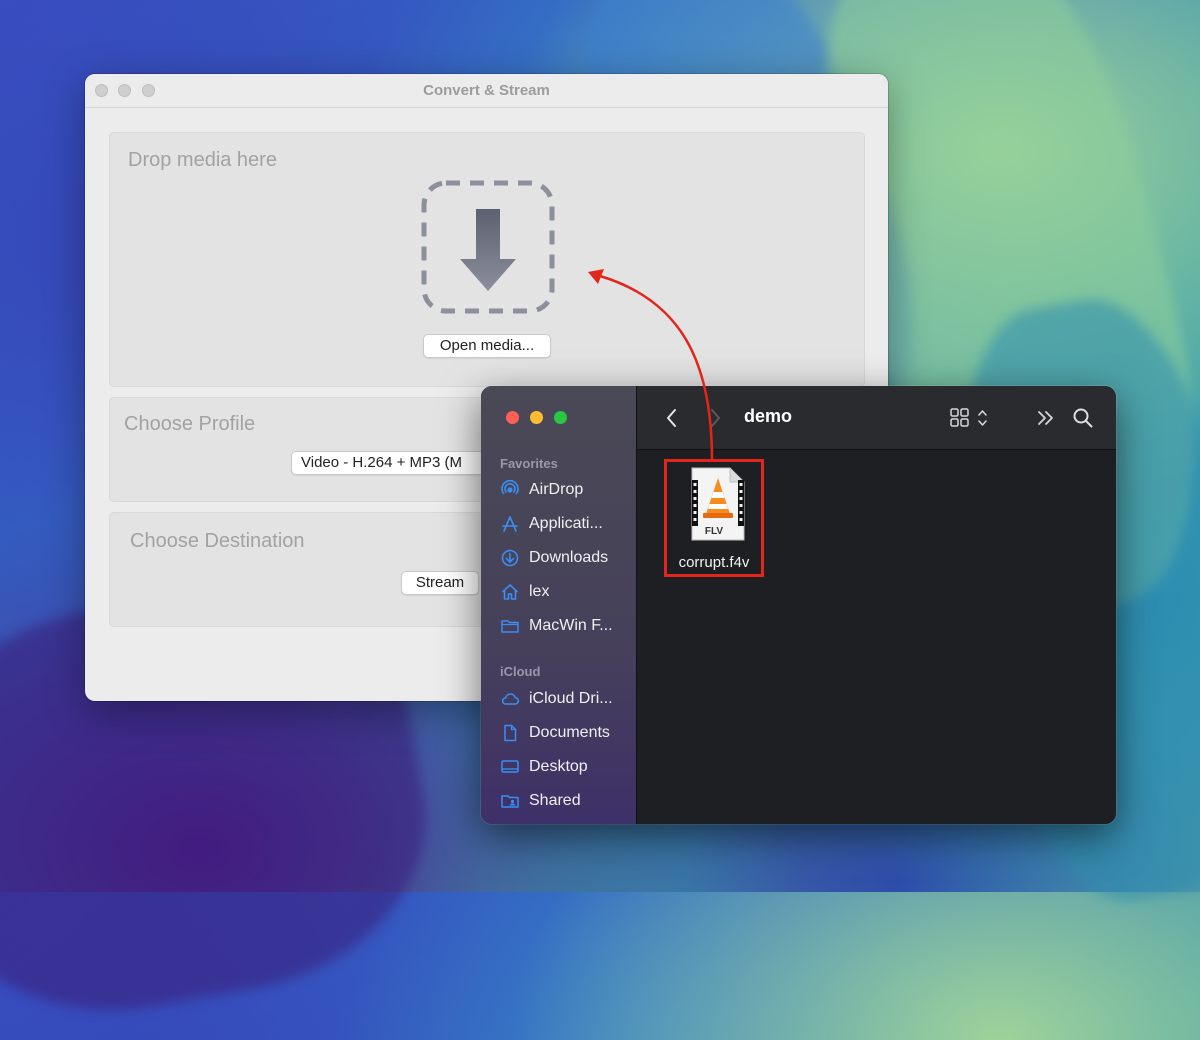 Image resolution: width=1200 pixels, height=1040 pixels. What do you see at coordinates (510, 490) in the screenshot?
I see `airdrop-icon` at bounding box center [510, 490].